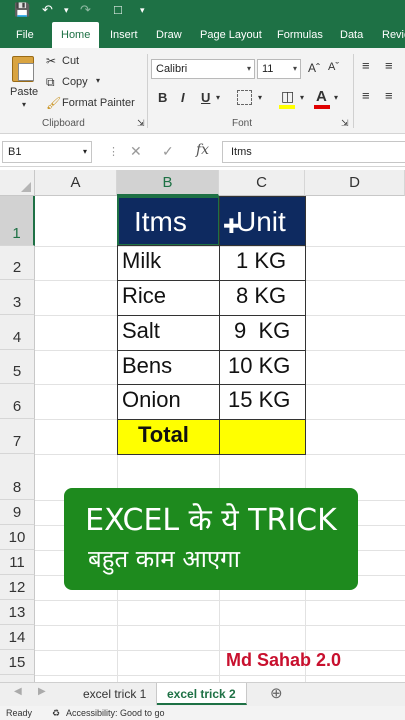 The width and height of the screenshot is (405, 720). I want to click on sheet-tab-excel-trick-2: excel trick 2, so click(202, 694).